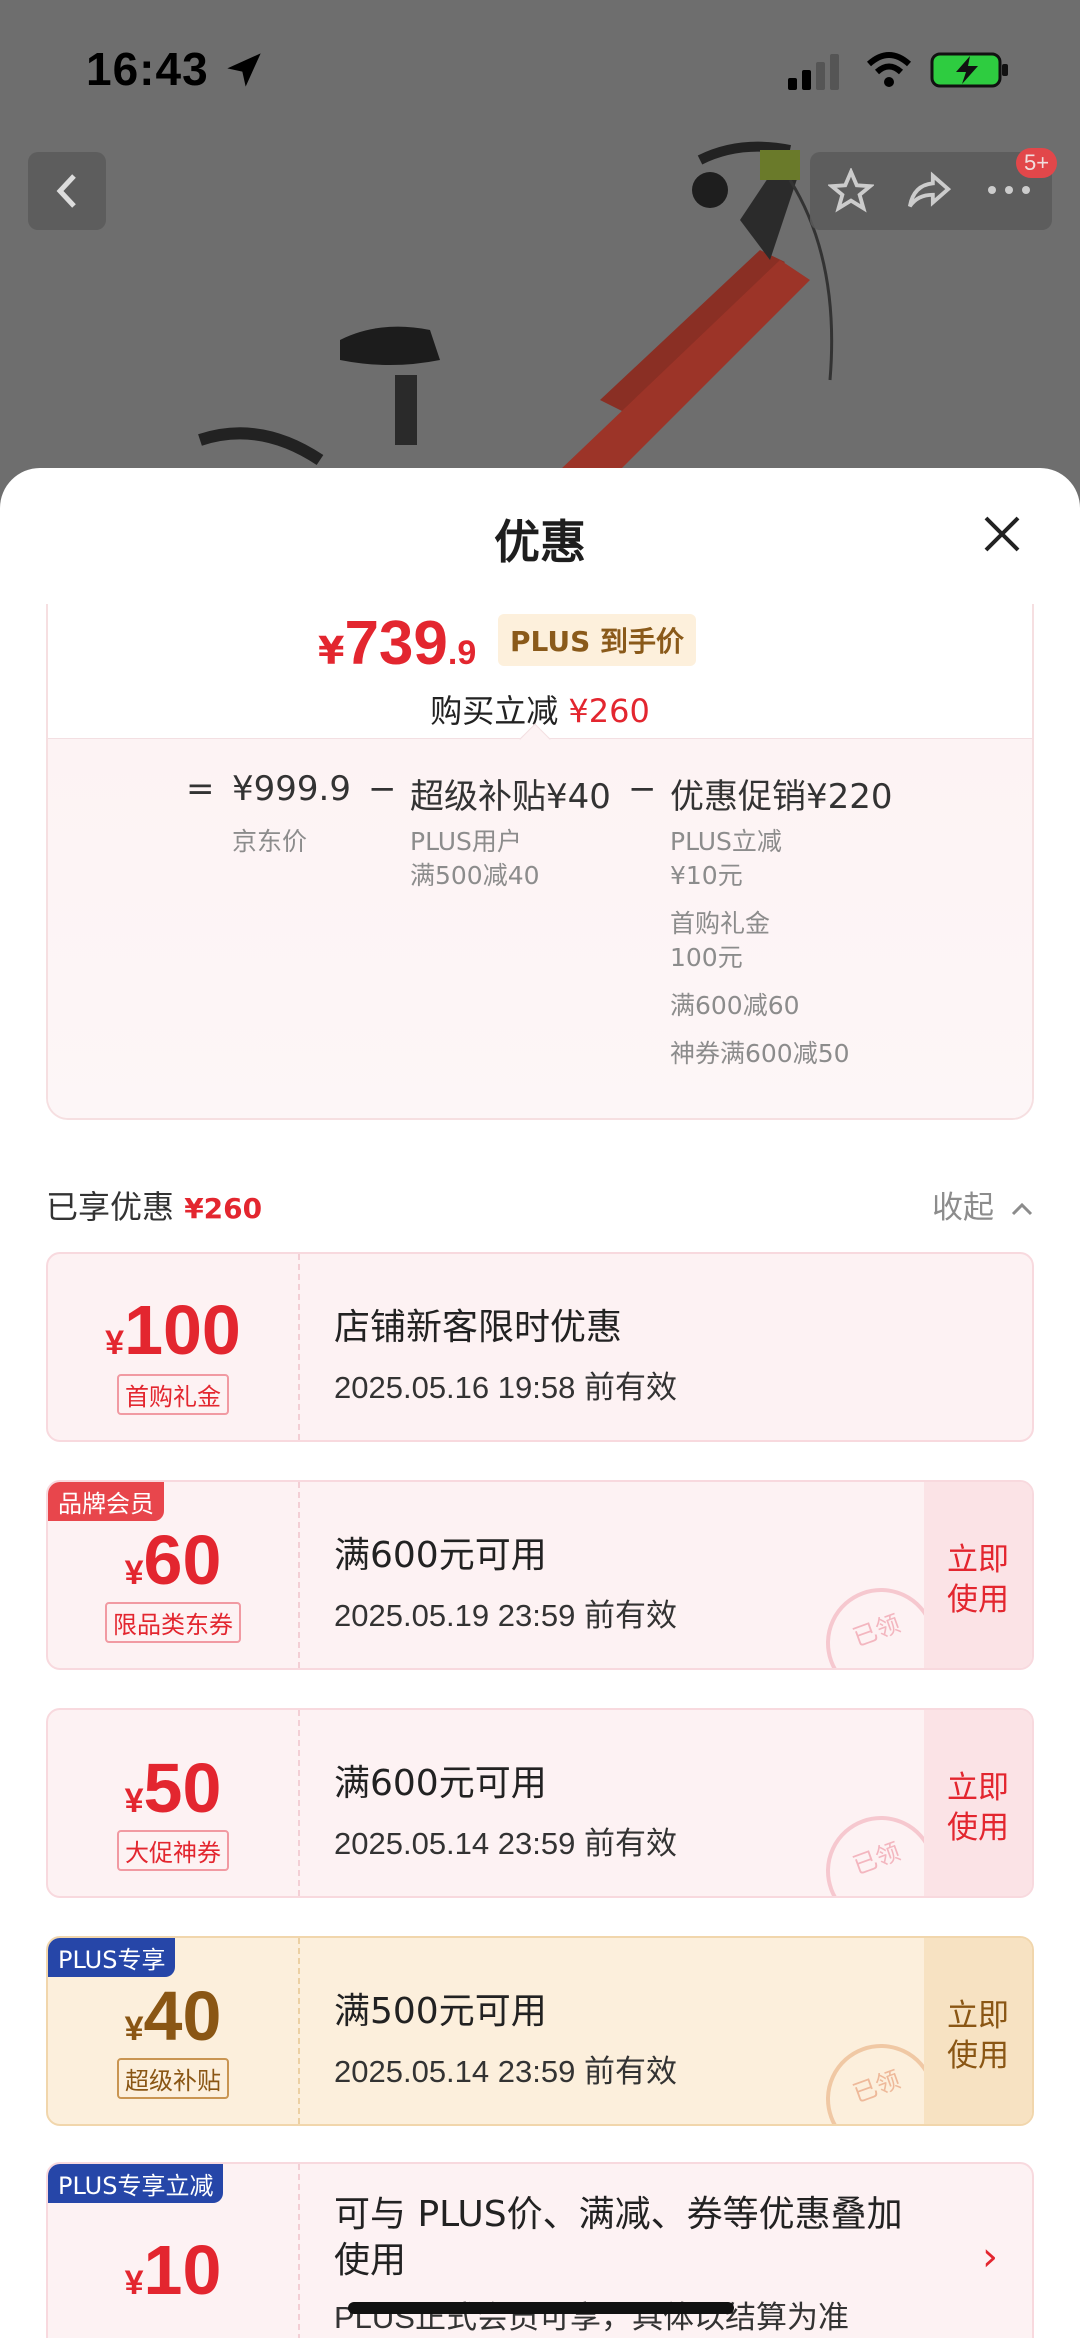 The image size is (1080, 2338). What do you see at coordinates (760, 948) in the screenshot?
I see `promo-detail: PLUS立减 ¥10元 首购礼金 100元 满600减60 神券满600减50` at bounding box center [760, 948].